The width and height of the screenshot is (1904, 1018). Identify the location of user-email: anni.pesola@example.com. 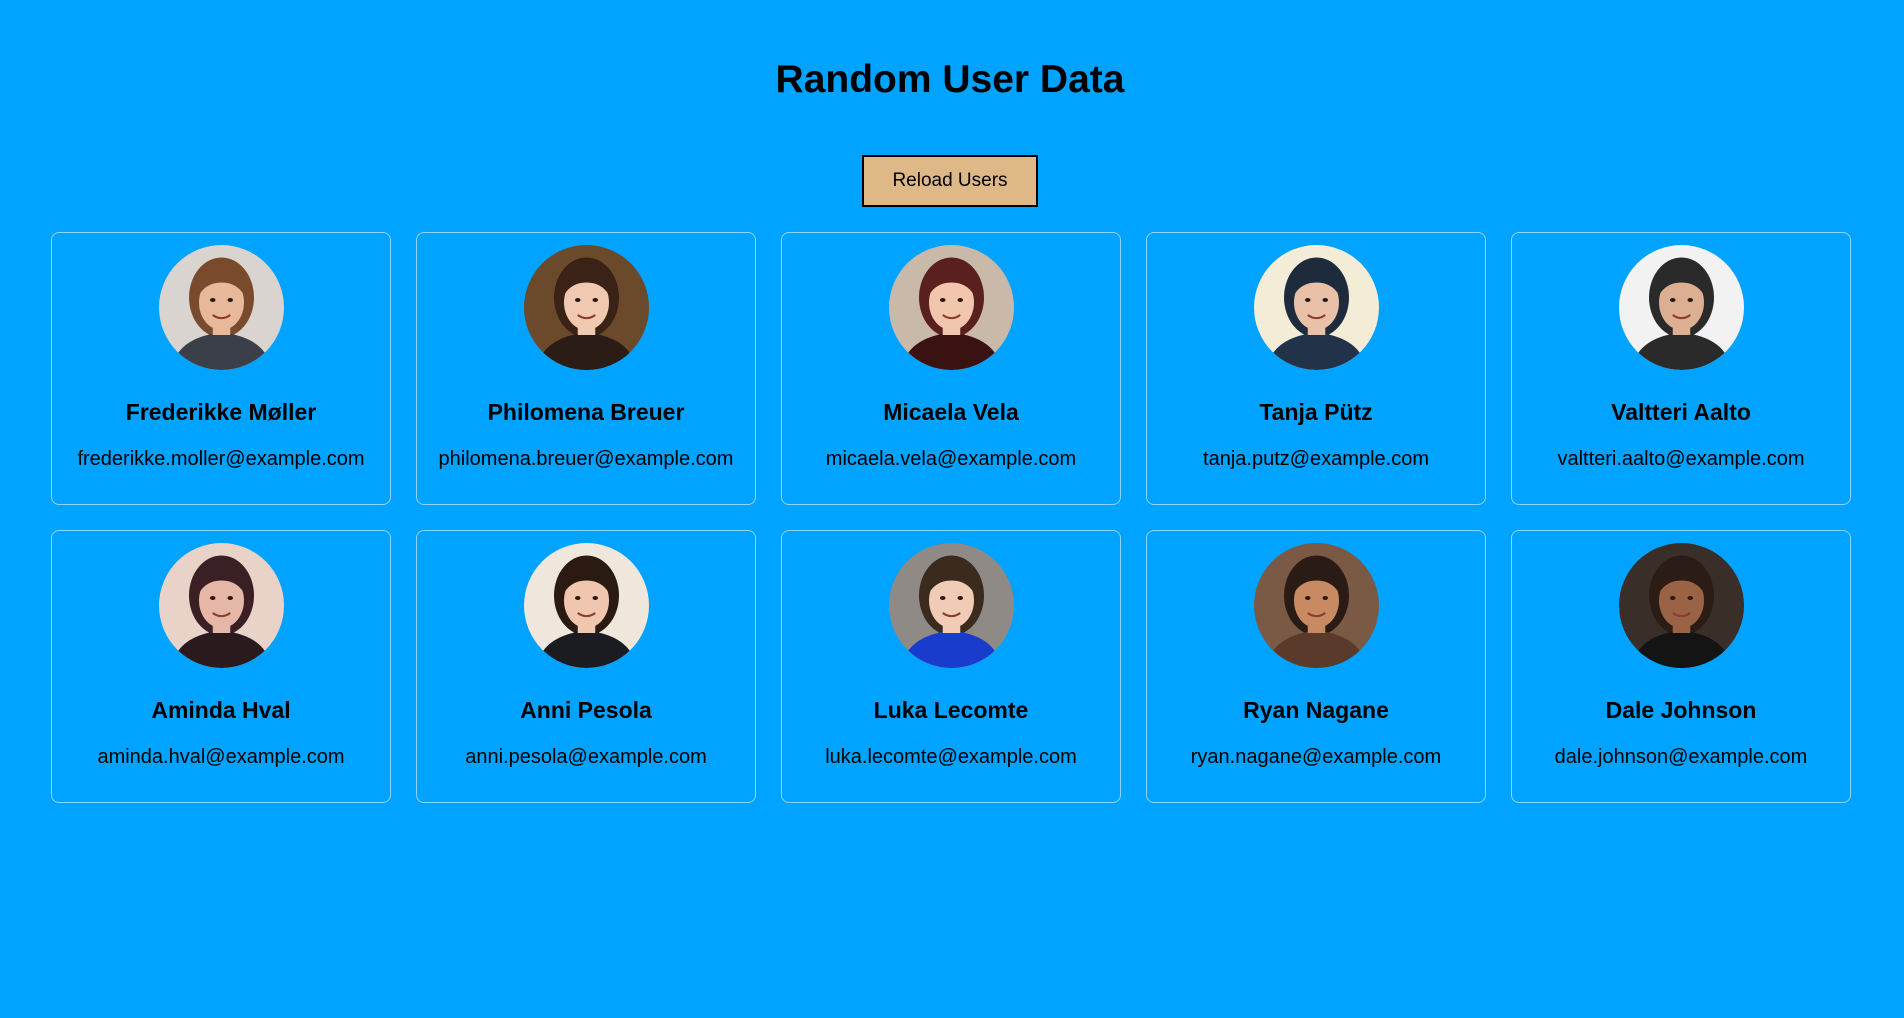
(586, 757).